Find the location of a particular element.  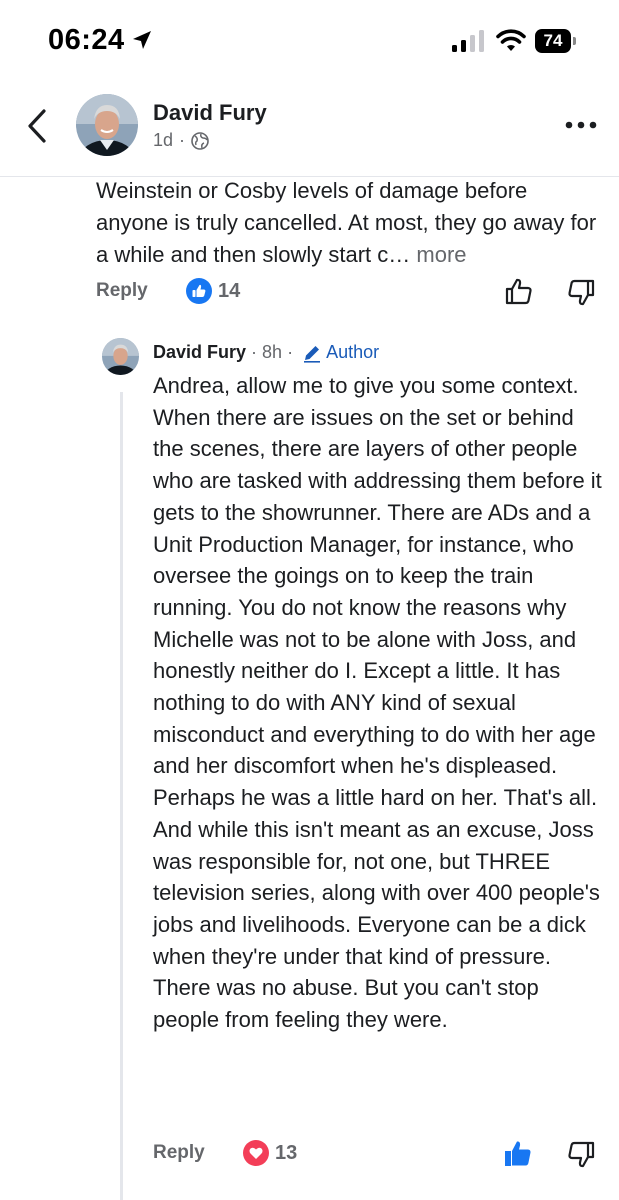

reply-time: 8h is located at coordinates (272, 352).